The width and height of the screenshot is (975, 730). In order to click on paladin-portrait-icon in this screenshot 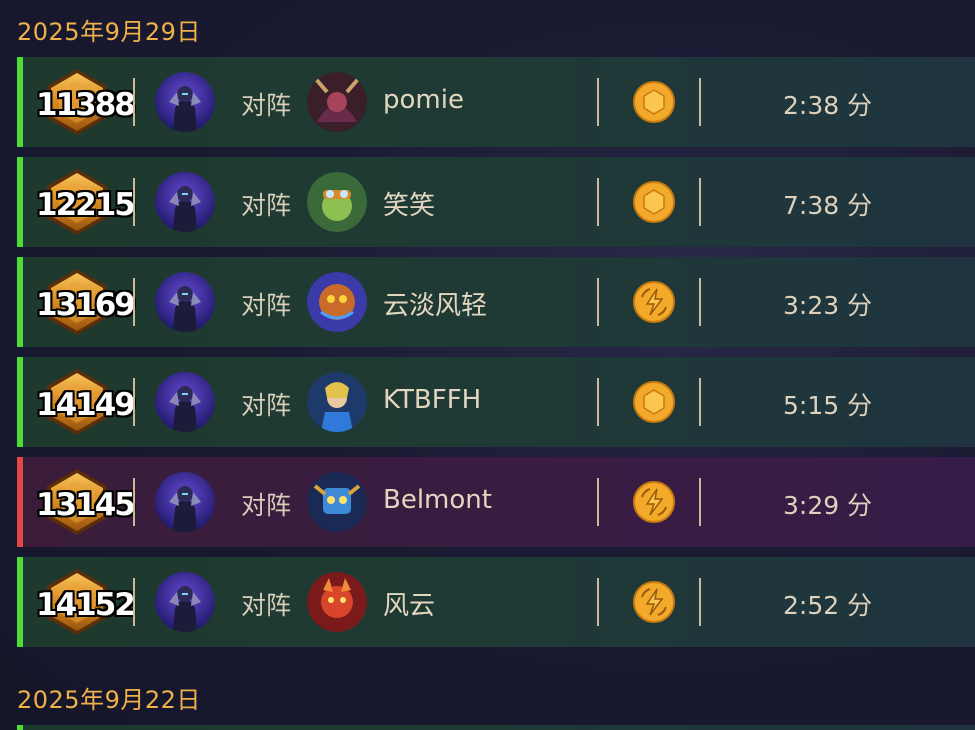, I will do `click(337, 402)`.